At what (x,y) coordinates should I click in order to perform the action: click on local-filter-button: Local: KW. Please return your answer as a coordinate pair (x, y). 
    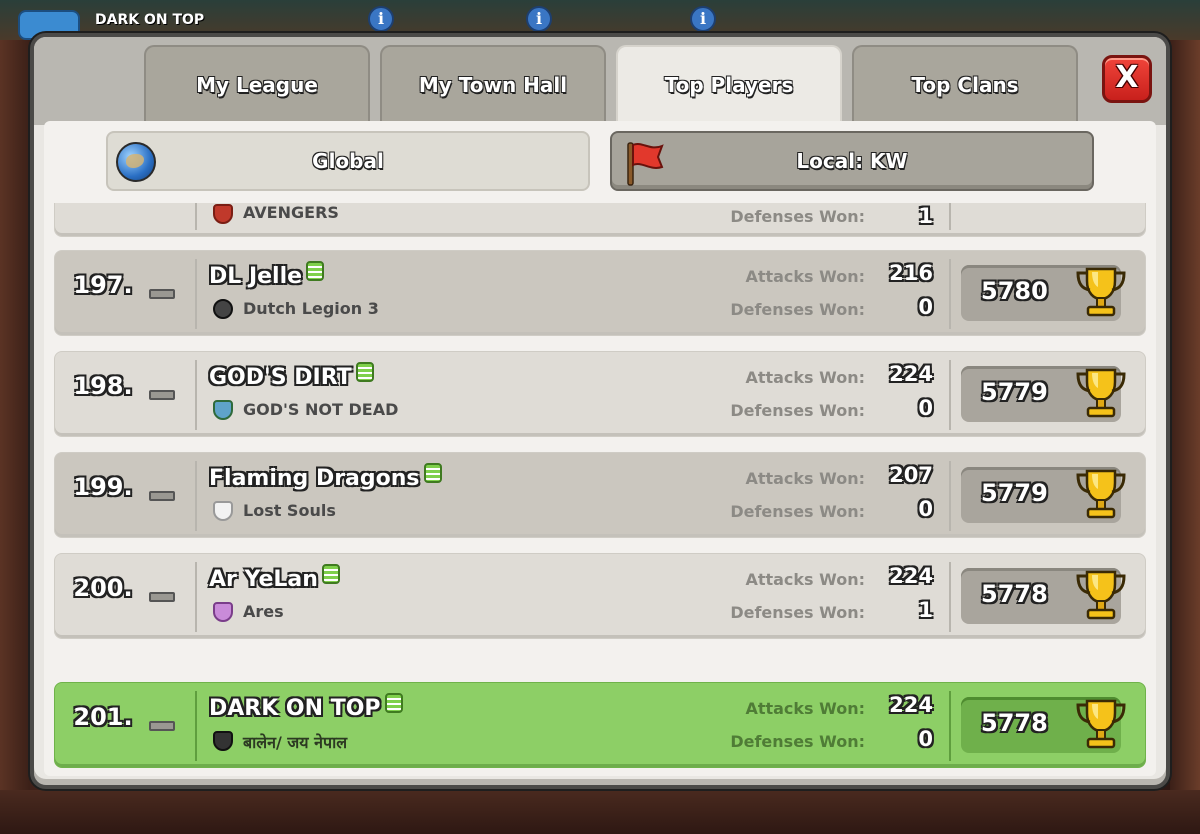
    Looking at the image, I should click on (852, 161).